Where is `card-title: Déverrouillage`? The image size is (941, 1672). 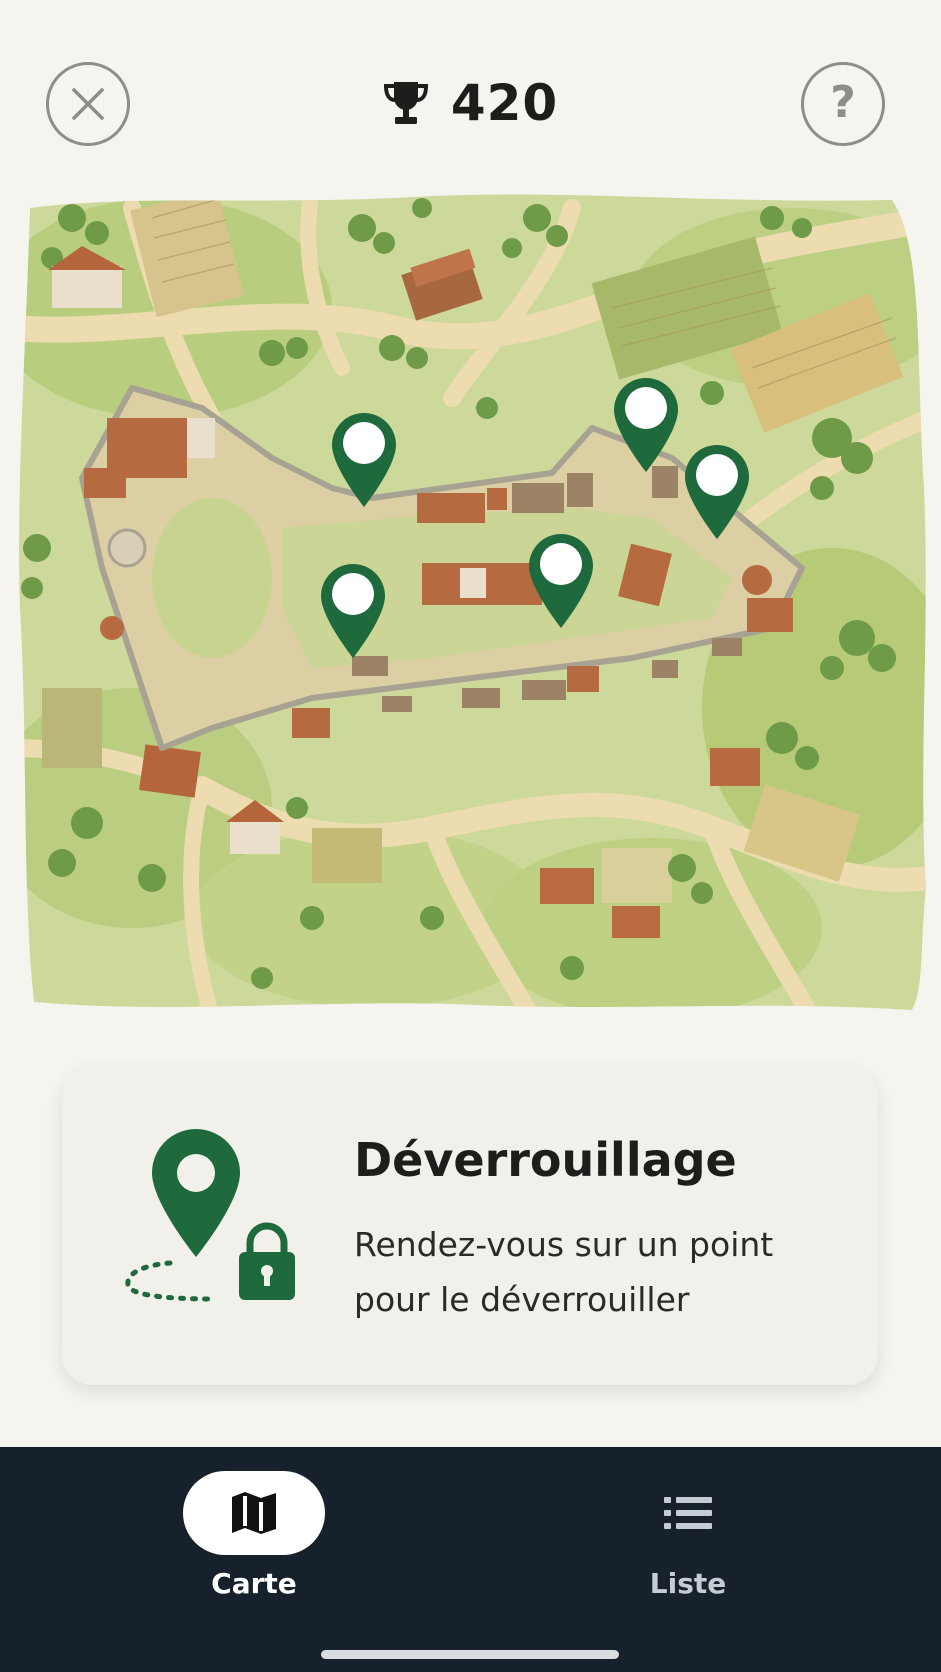
card-title: Déverrouillage is located at coordinates (545, 1160).